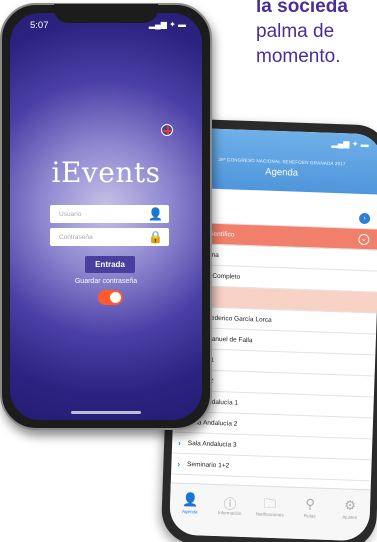 Image resolution: width=377 pixels, height=542 pixels. I want to click on expand-chevron-icon: ›, so click(364, 218).